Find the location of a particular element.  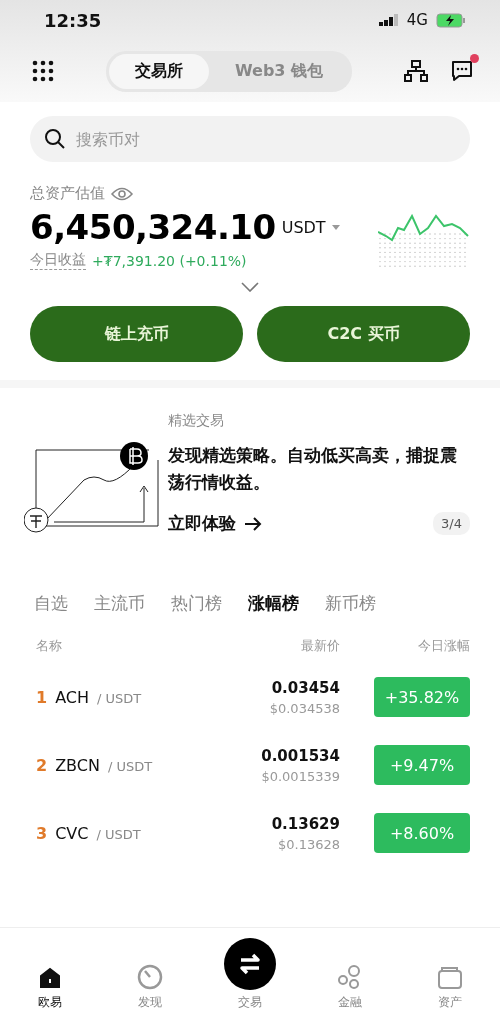

action-button: 链上充币 is located at coordinates (136, 334).